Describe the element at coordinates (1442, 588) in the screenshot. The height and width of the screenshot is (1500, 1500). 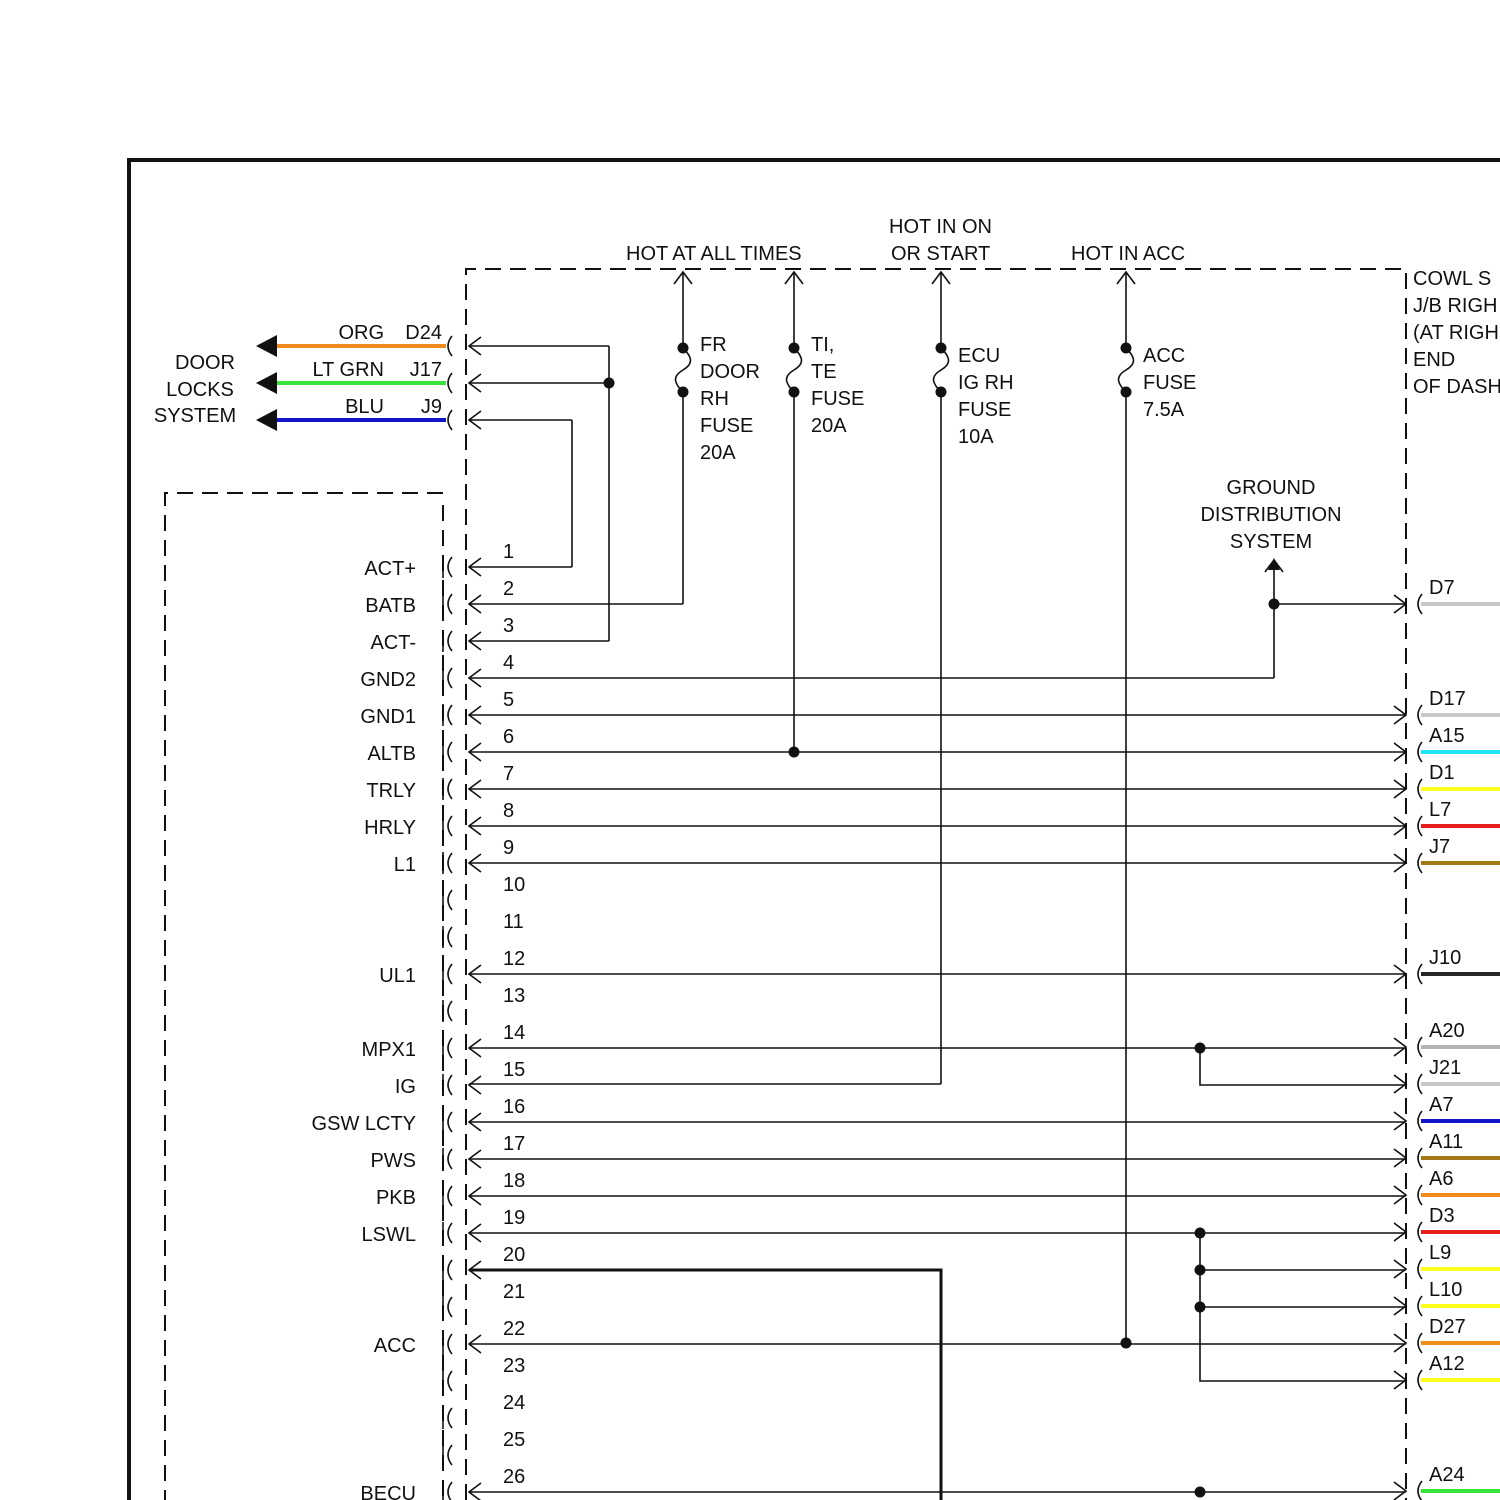
I see `right-pin-d7: D7` at that location.